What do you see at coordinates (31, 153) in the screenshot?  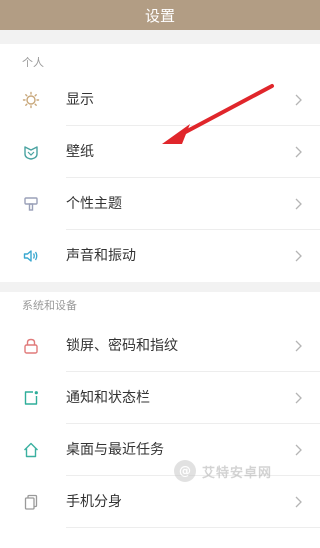 I see `wallpaper-icon` at bounding box center [31, 153].